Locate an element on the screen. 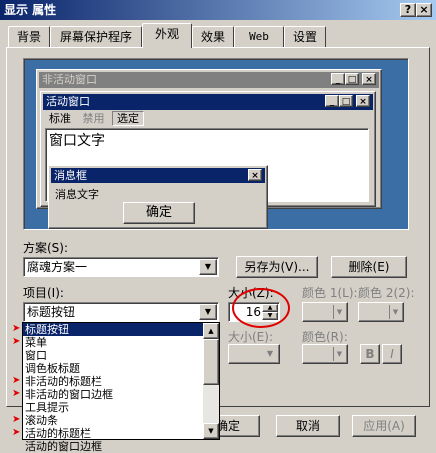 Image resolution: width=436 pixels, height=453 pixels. apply-button: 应用(A) is located at coordinates (384, 426).